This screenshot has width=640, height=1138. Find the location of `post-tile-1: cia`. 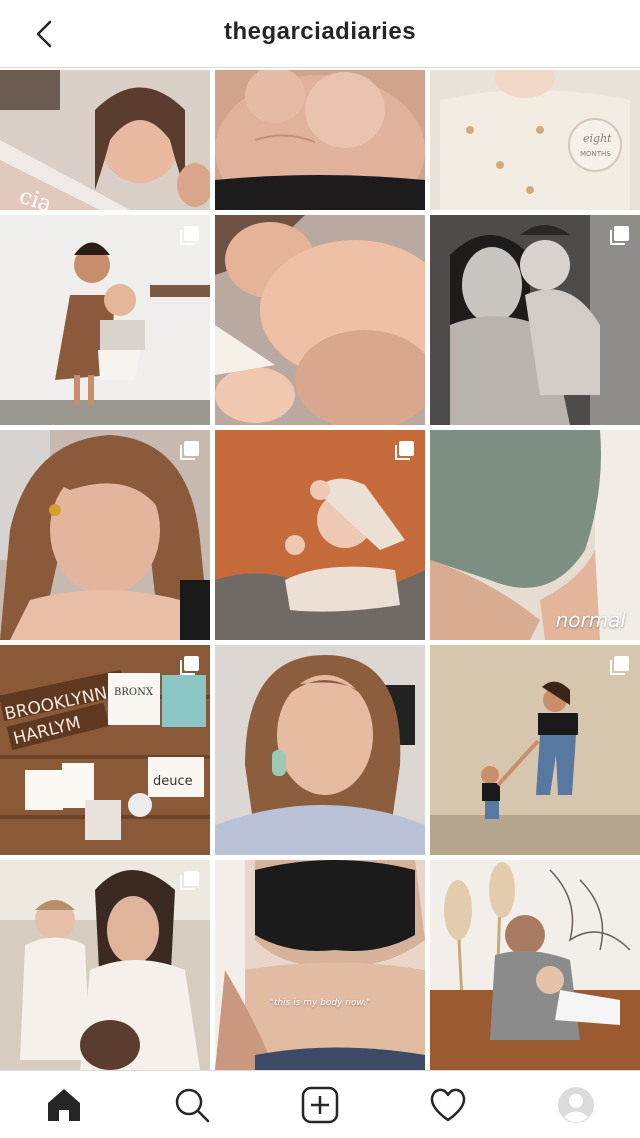

post-tile-1: cia is located at coordinates (105, 140).